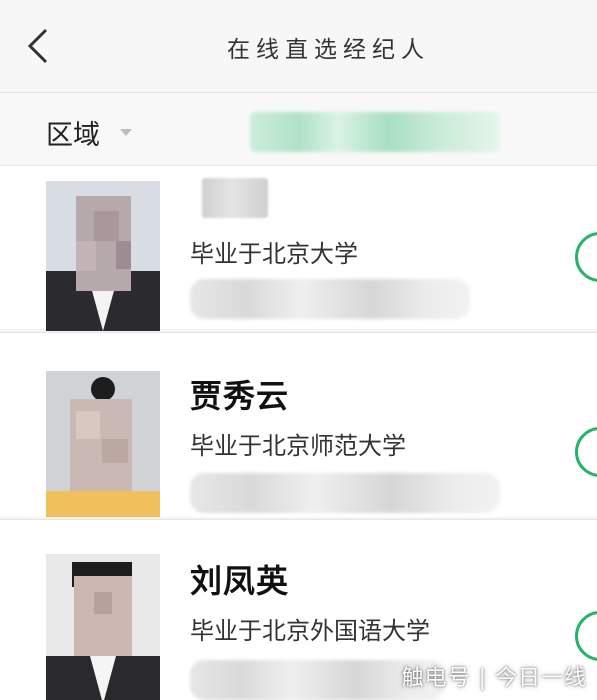 The height and width of the screenshot is (700, 597). I want to click on agent-name: 贾秀云, so click(240, 396).